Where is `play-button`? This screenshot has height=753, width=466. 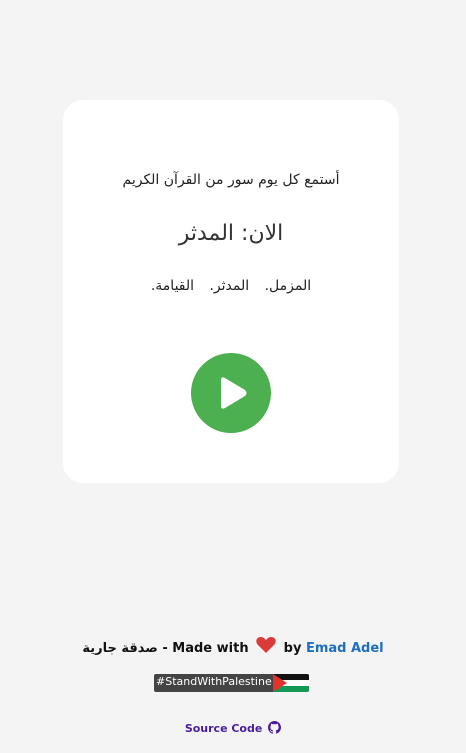 play-button is located at coordinates (231, 393).